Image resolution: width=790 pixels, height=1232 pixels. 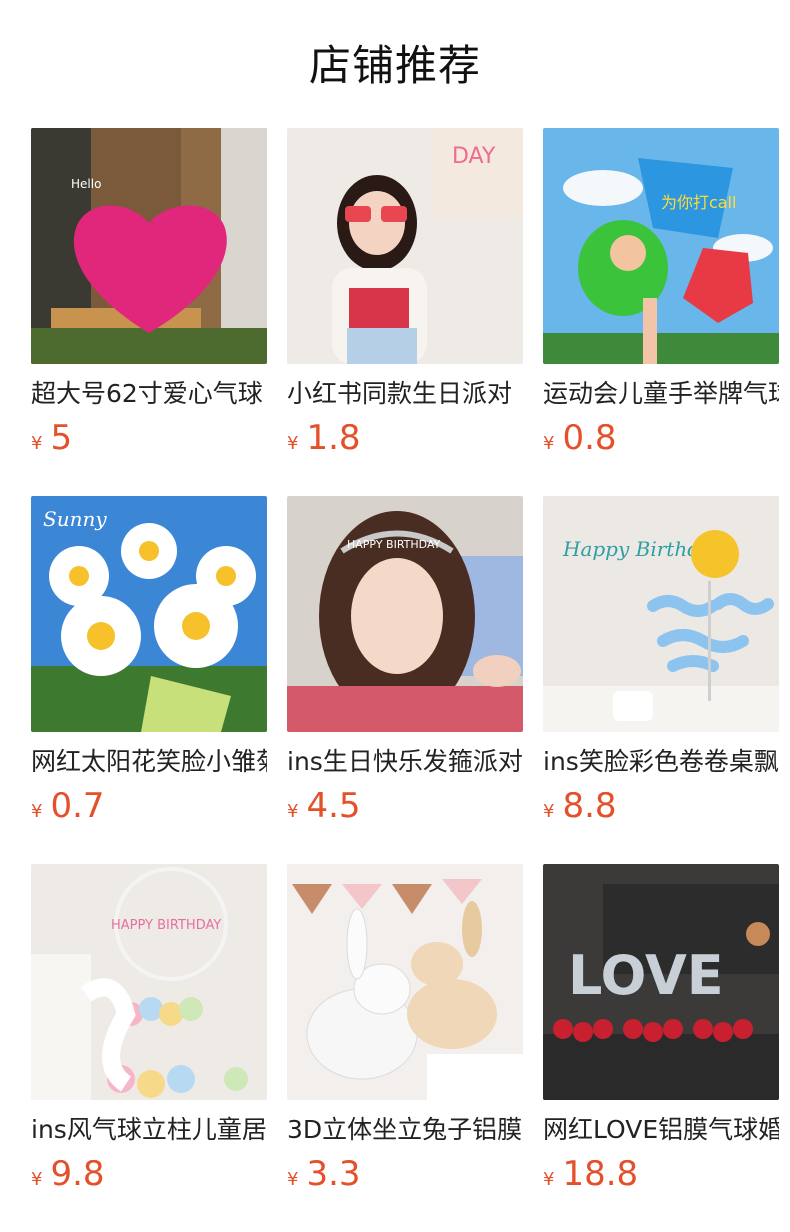 I want to click on product-name: ins笑脸彩色卷卷桌飘, so click(x=661, y=762).